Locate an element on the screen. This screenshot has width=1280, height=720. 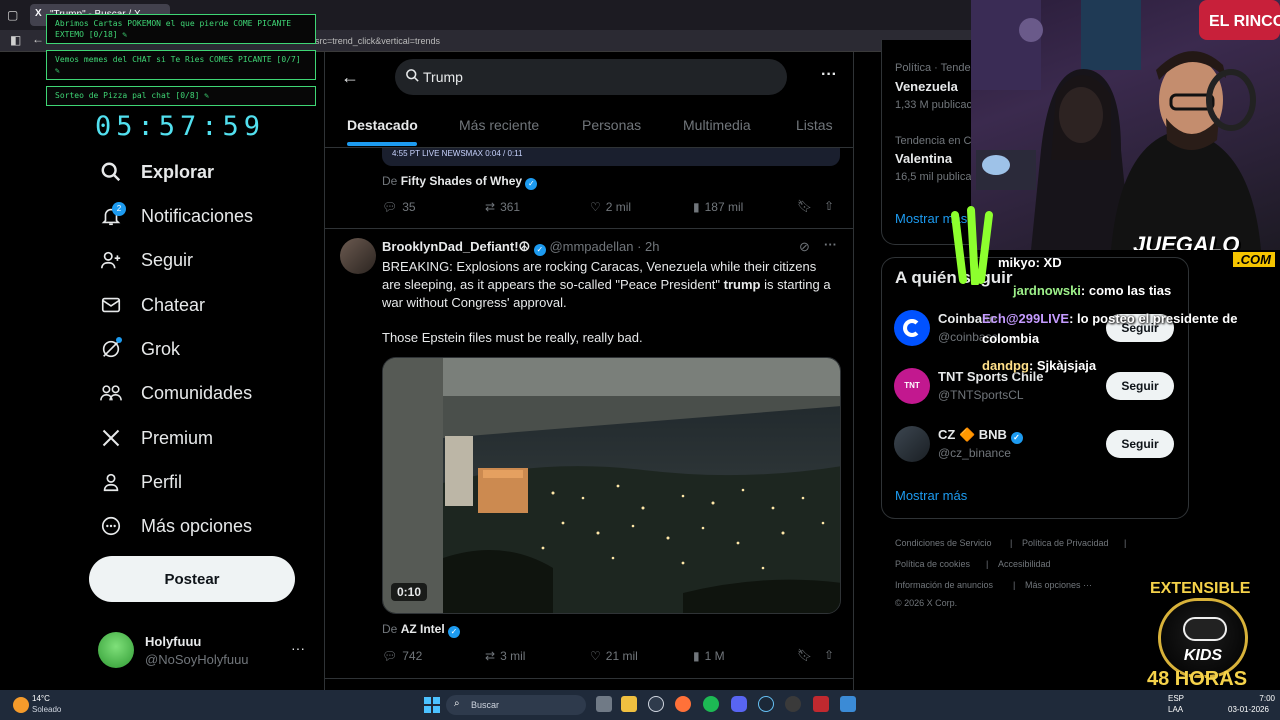
firefox-icon is located at coordinates (683, 704).